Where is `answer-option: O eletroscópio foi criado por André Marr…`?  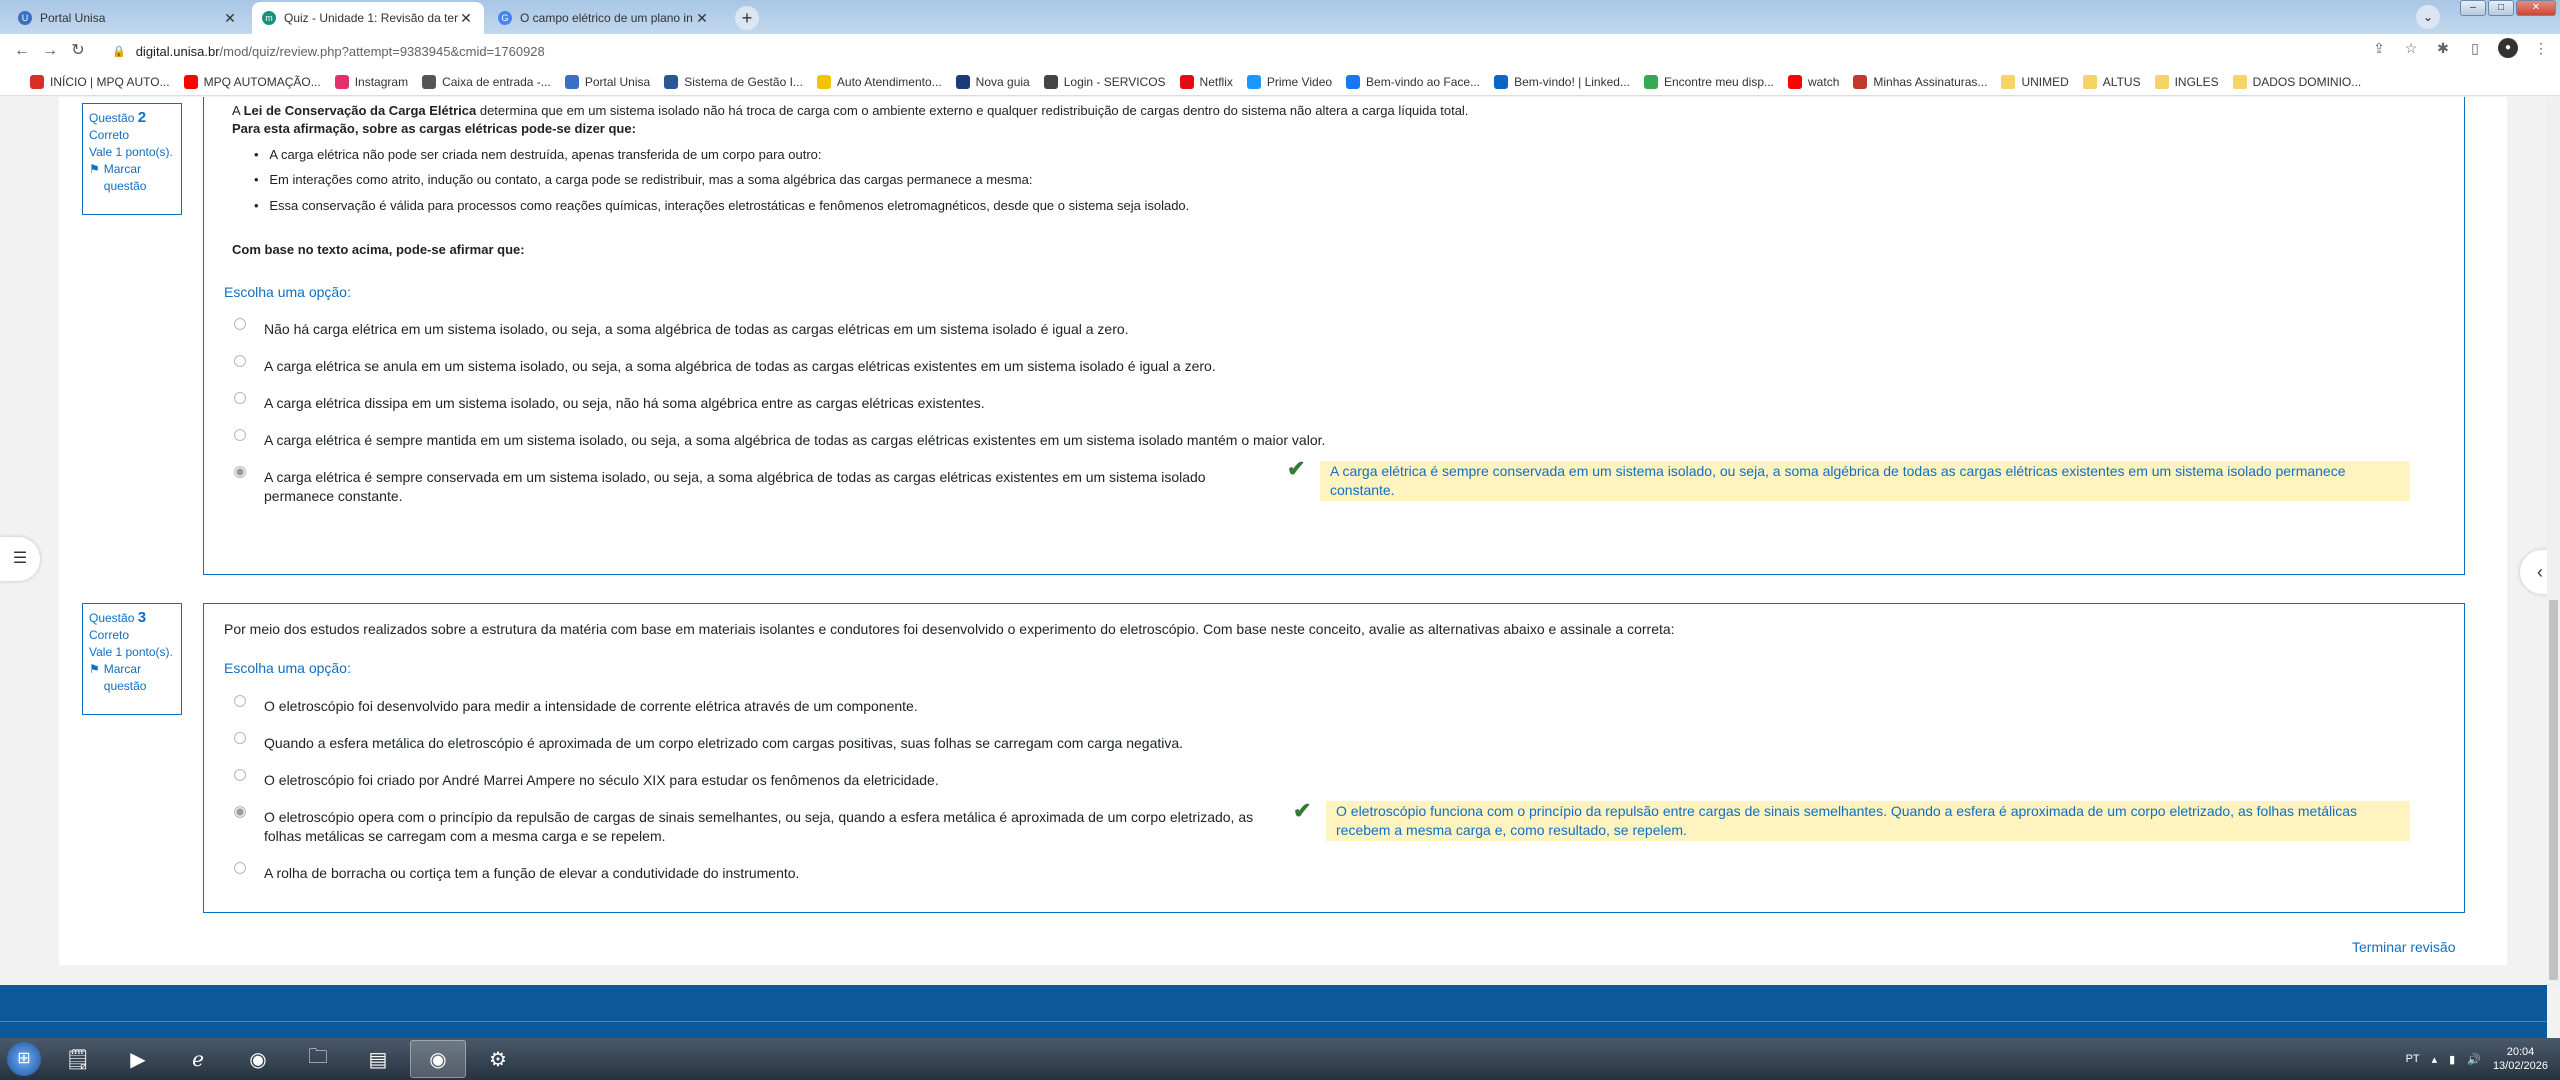 answer-option: O eletroscópio foi criado por André Marr… is located at coordinates (586, 779).